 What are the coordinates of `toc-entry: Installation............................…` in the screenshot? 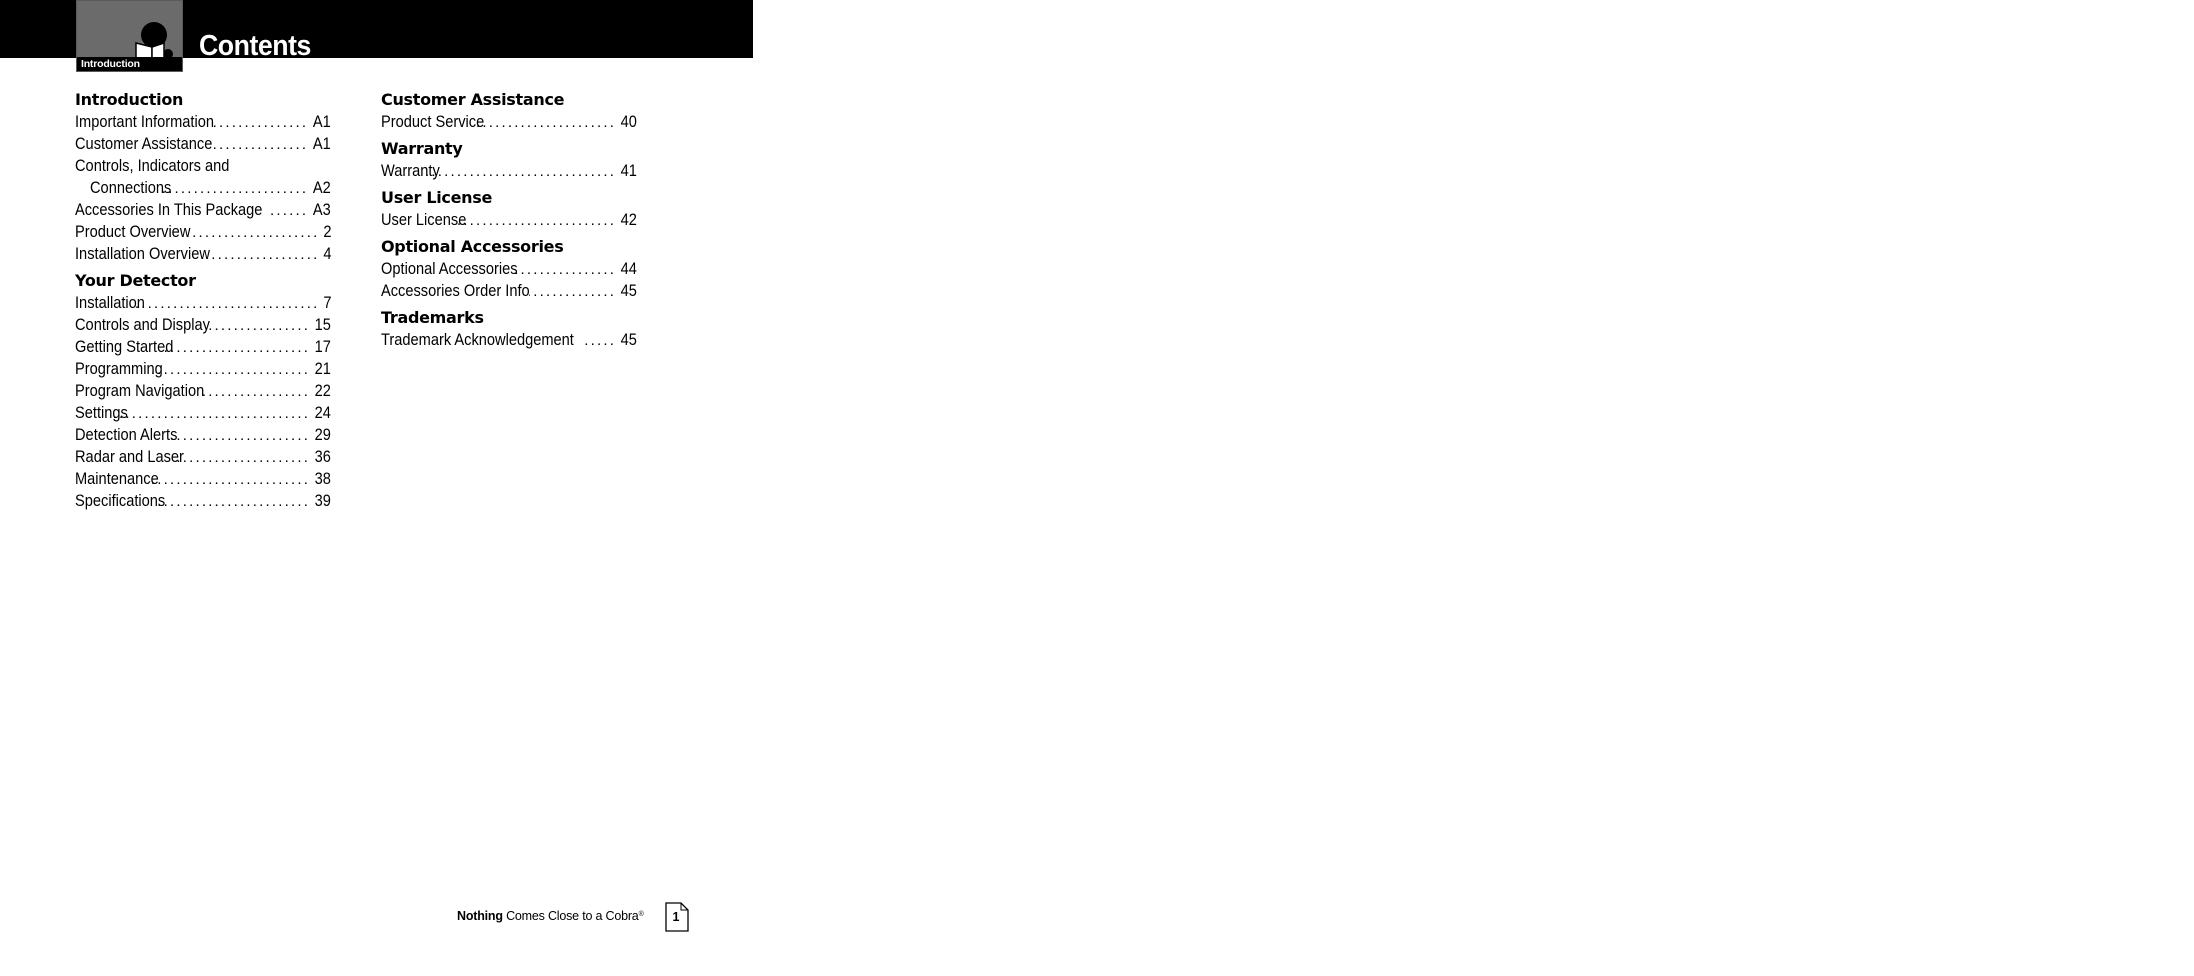 It's located at (203, 303).